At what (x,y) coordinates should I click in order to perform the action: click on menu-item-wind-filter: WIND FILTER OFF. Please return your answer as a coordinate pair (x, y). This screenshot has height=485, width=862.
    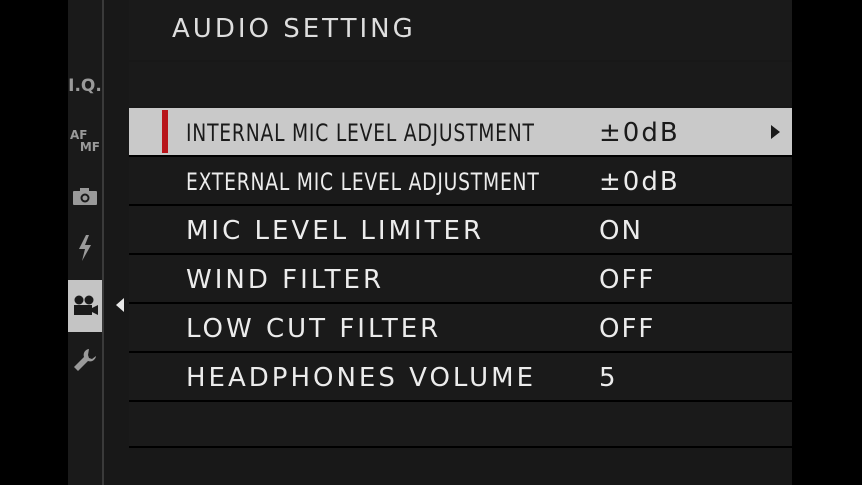
    Looking at the image, I should click on (460, 279).